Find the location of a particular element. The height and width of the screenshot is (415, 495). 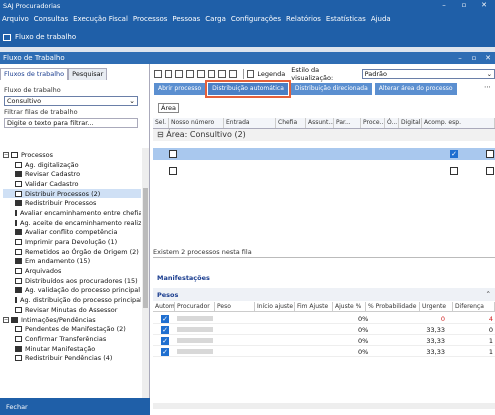

tree-item: Ag. validação do processo principal is located at coordinates (72, 291).